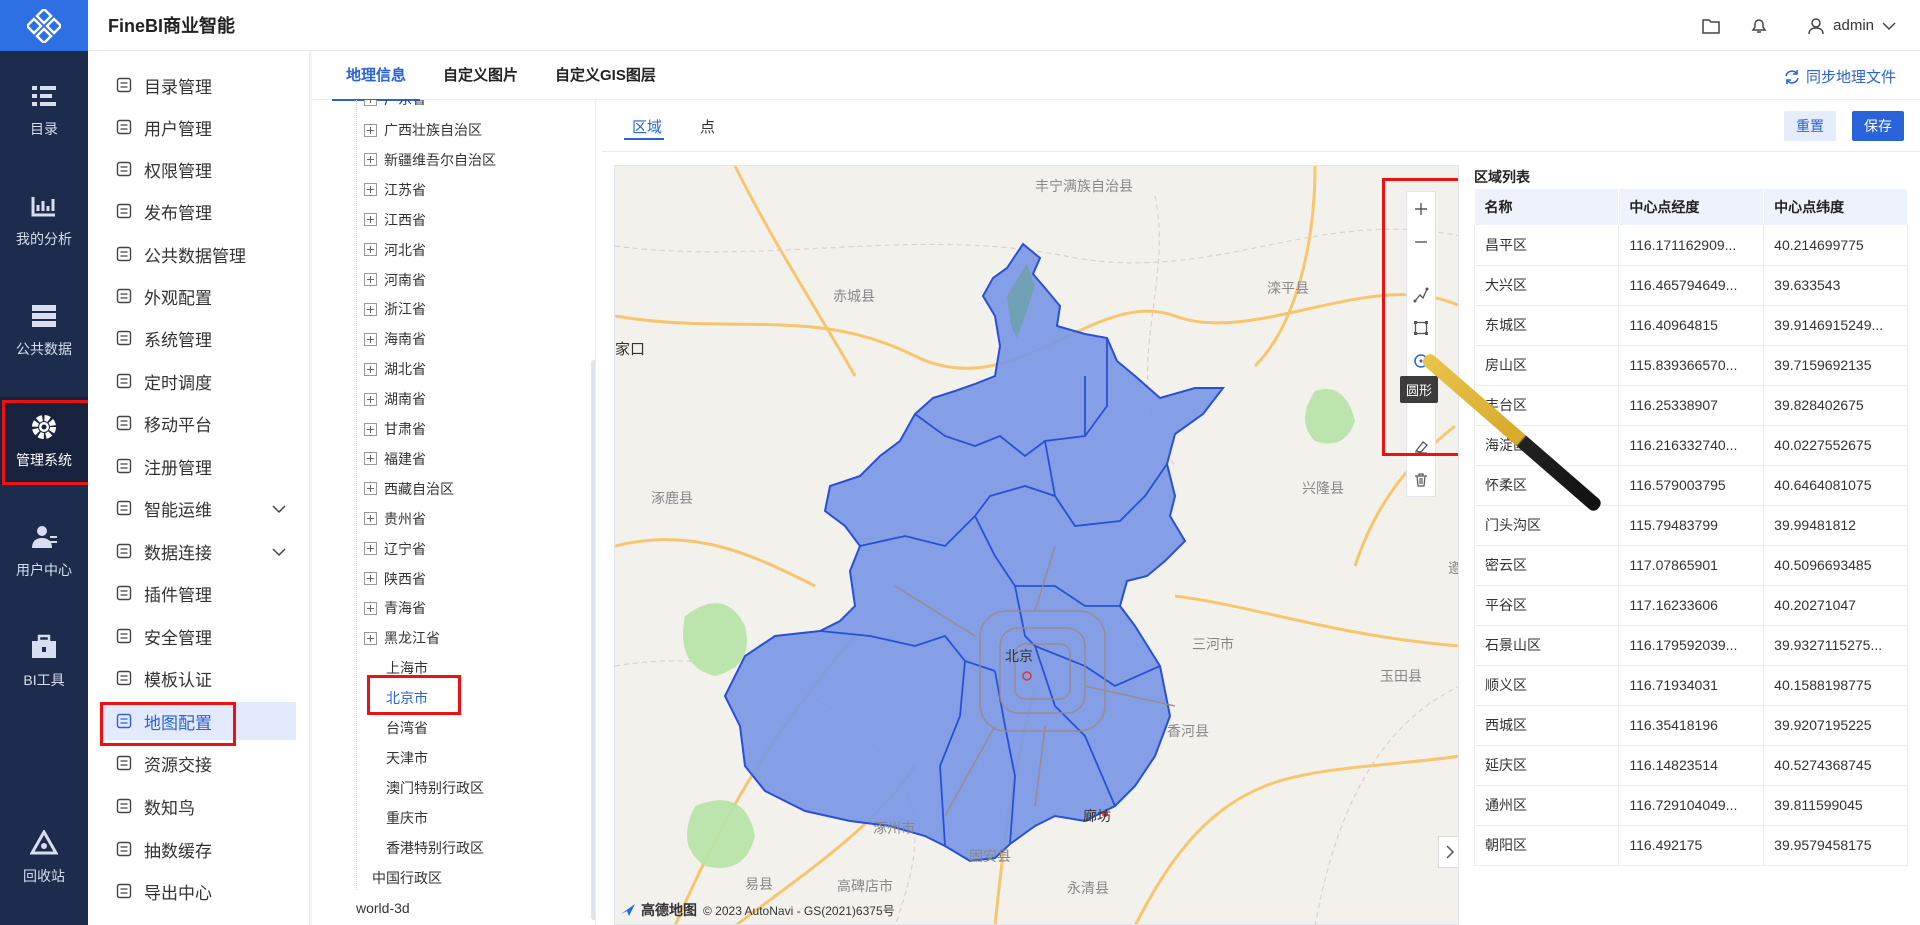 The image size is (1920, 925). I want to click on column-header: 名称, so click(1547, 207).